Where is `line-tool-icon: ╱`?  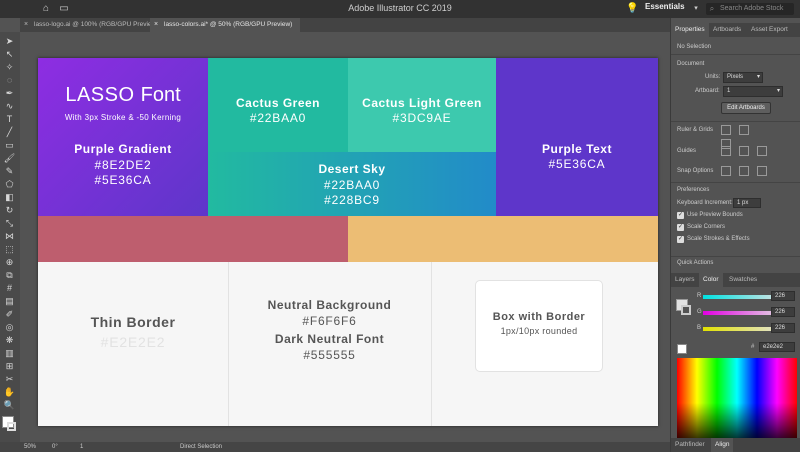 line-tool-icon: ╱ is located at coordinates (9, 132).